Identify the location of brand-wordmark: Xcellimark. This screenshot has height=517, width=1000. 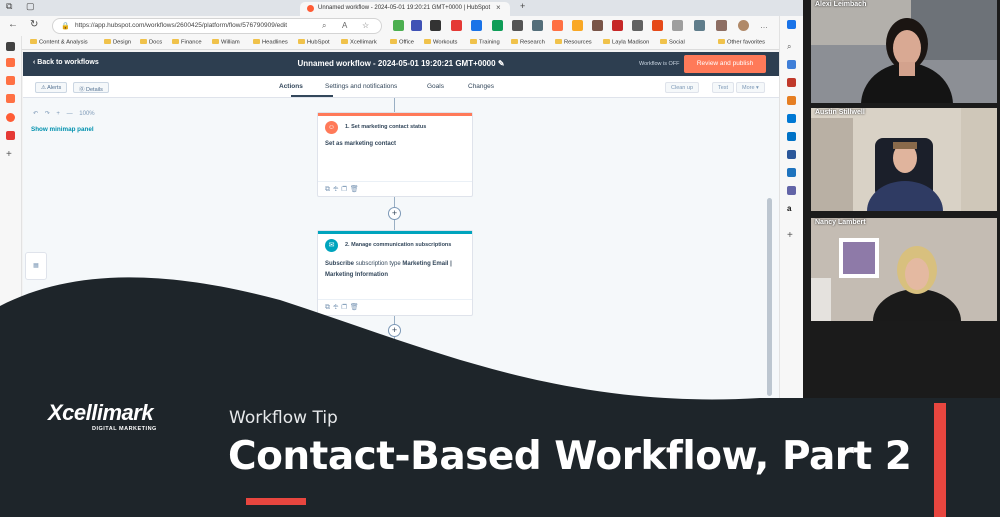
(101, 412).